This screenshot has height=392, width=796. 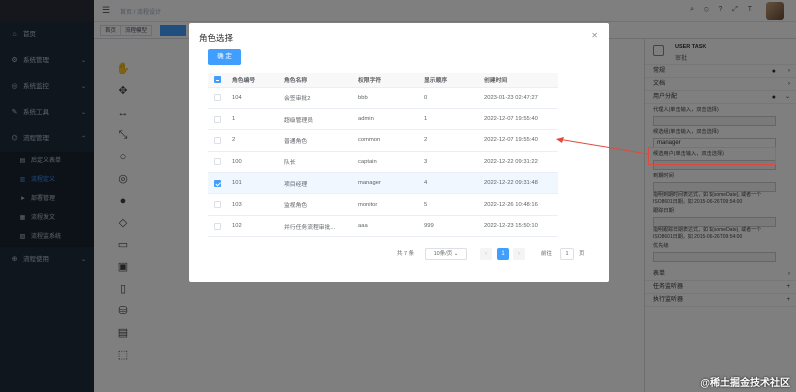 I want to click on table-row: 2 普通角色 common 2 2022-12-07 19:55:40, so click(x=383, y=140).